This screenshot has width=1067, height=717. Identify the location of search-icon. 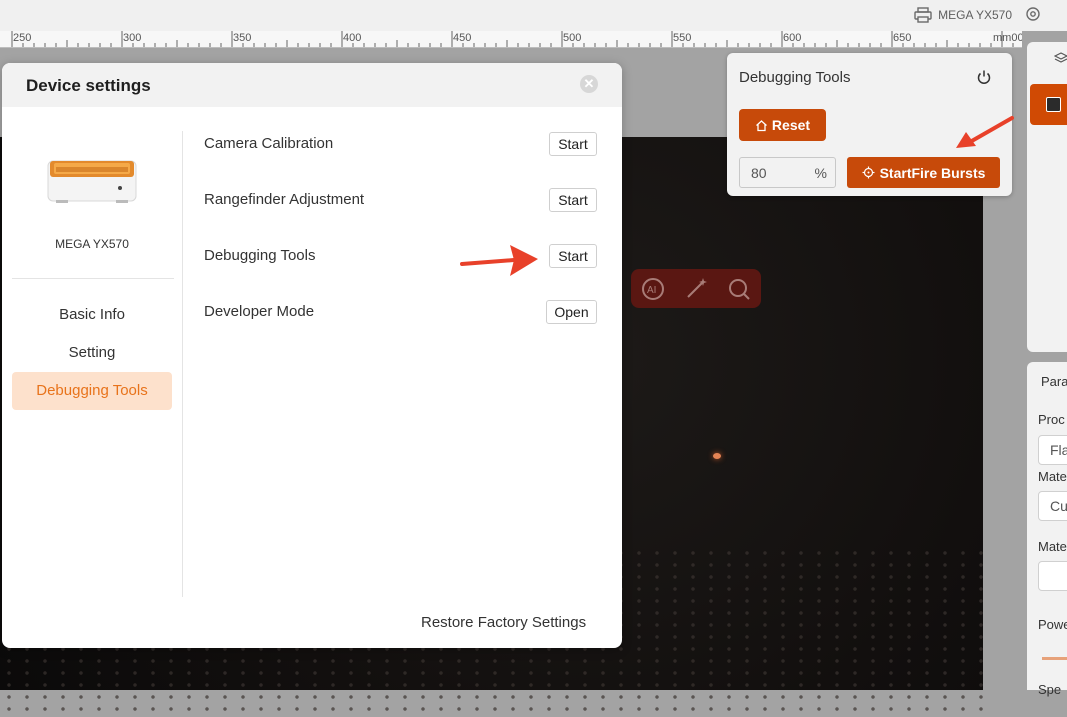
(739, 289).